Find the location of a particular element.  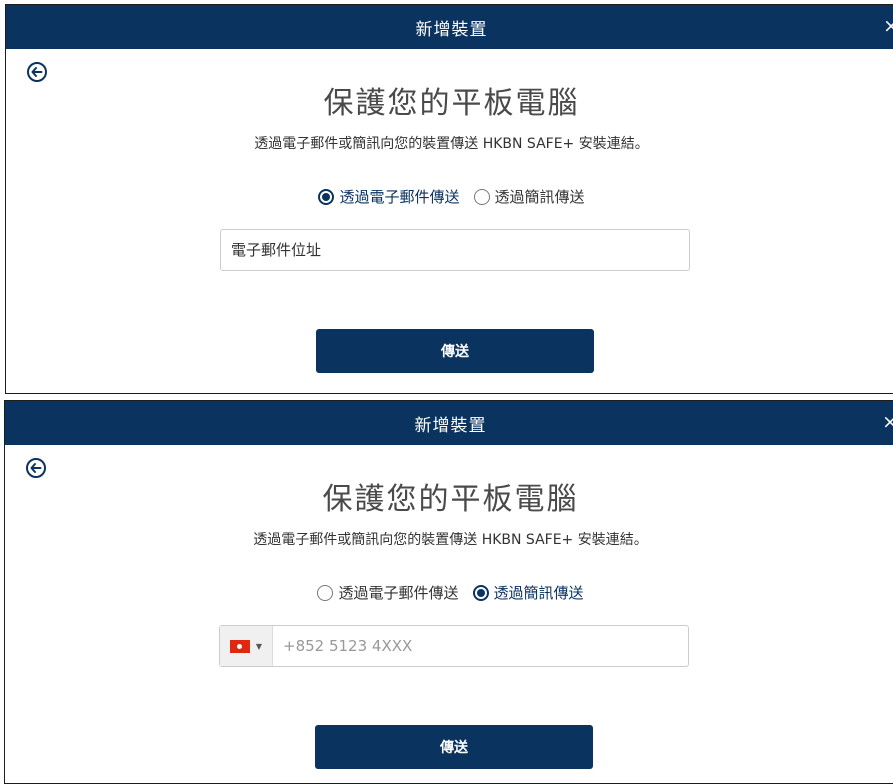

phone-field-wrapper: ▼ is located at coordinates (454, 646).